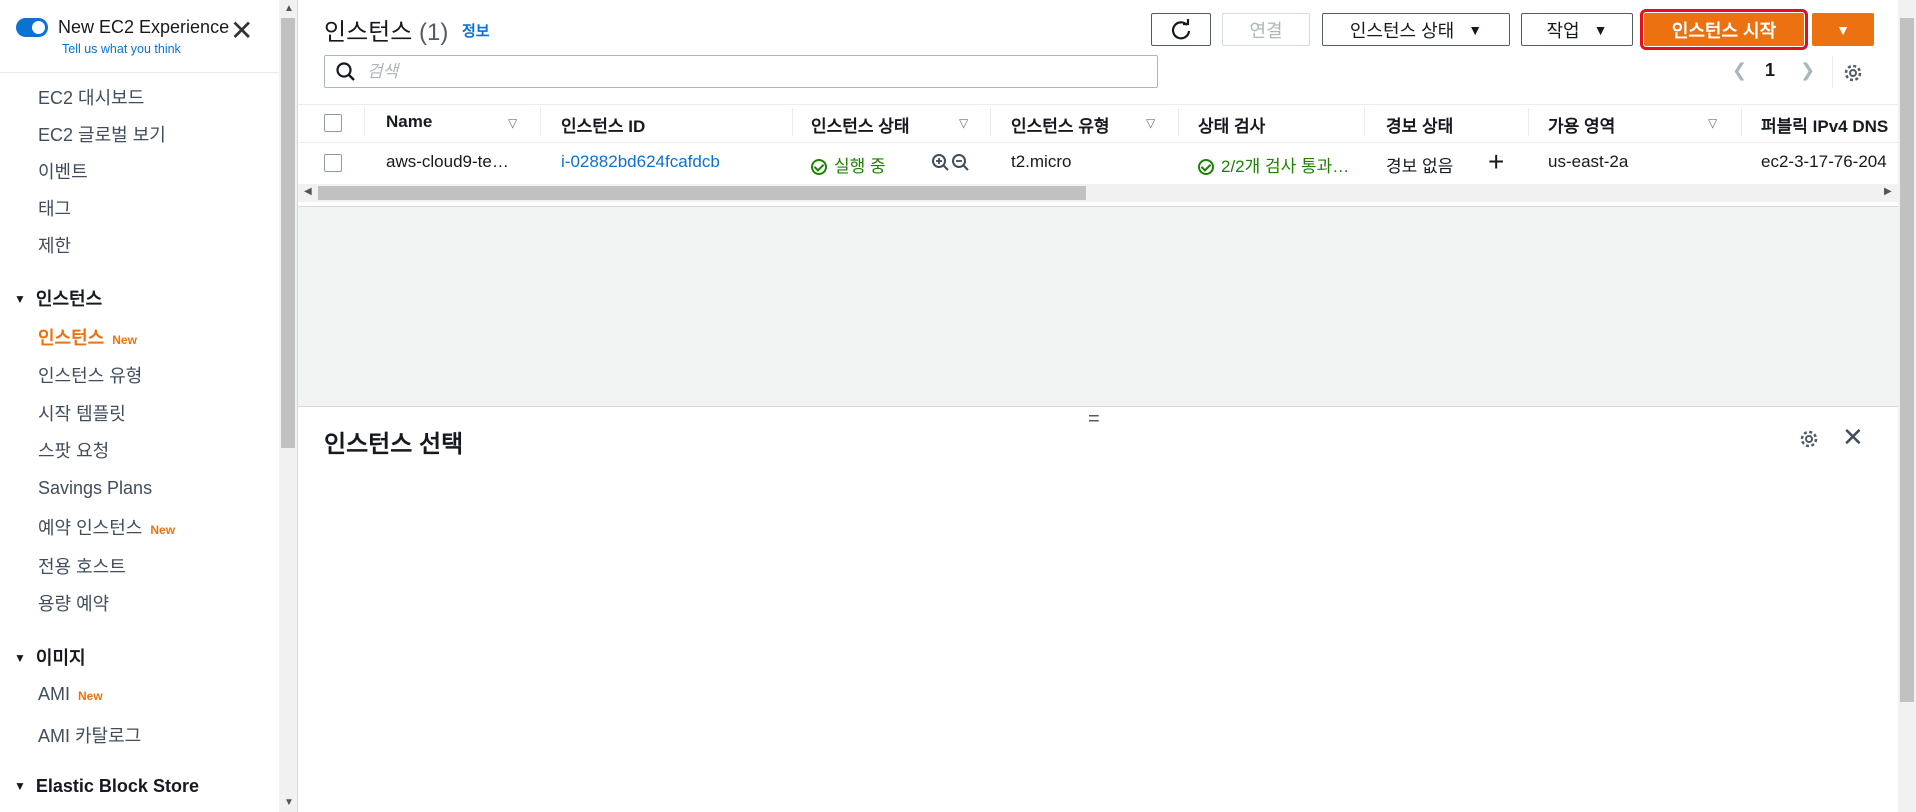 The image size is (1916, 812). What do you see at coordinates (58, 298) in the screenshot?
I see `sidebar-section-instances: ▼ 인스턴스` at bounding box center [58, 298].